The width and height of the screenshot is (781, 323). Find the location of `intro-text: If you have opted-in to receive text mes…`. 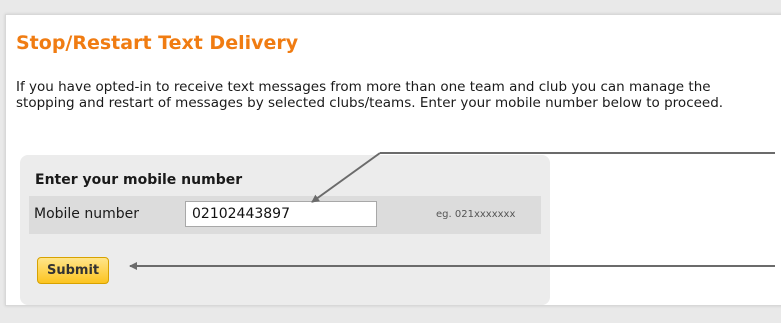

intro-text: If you have opted-in to receive text mes… is located at coordinates (370, 95).